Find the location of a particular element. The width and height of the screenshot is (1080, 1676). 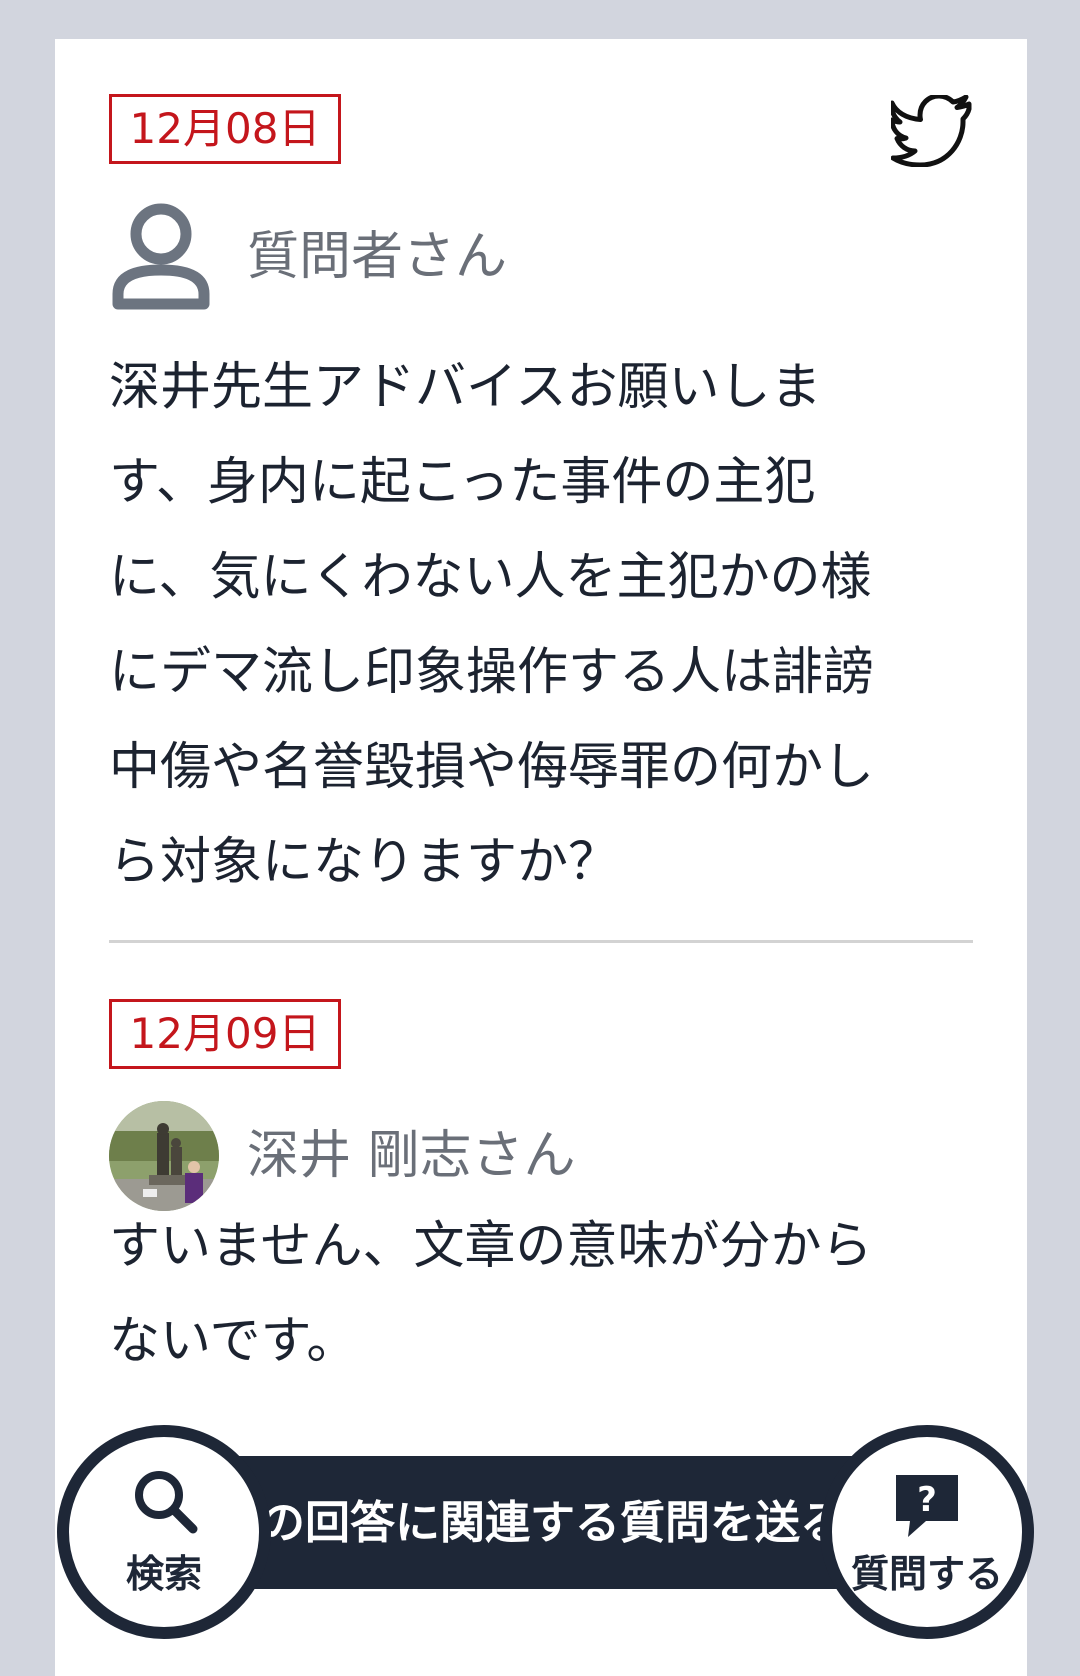

twitter-share-button is located at coordinates (931, 130).